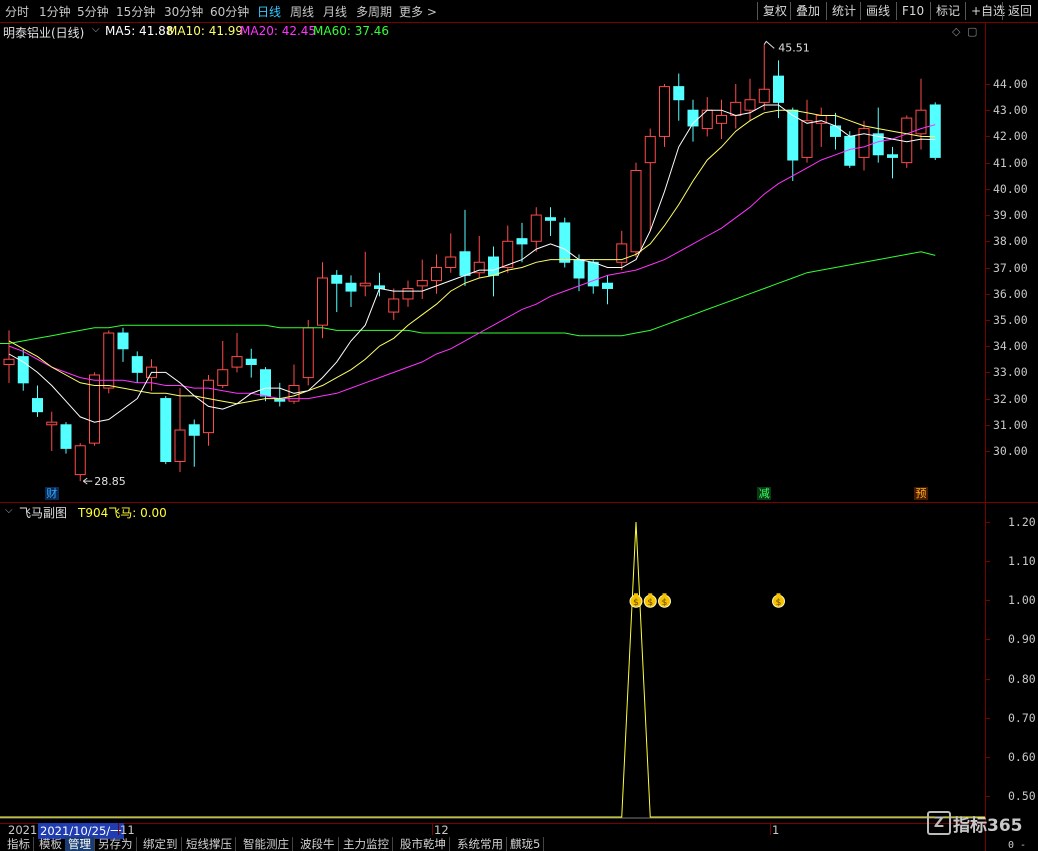 Image resolution: width=1038 pixels, height=851 pixels. What do you see at coordinates (278, 31) in the screenshot?
I see `ma-label: MA20: 42.45` at bounding box center [278, 31].